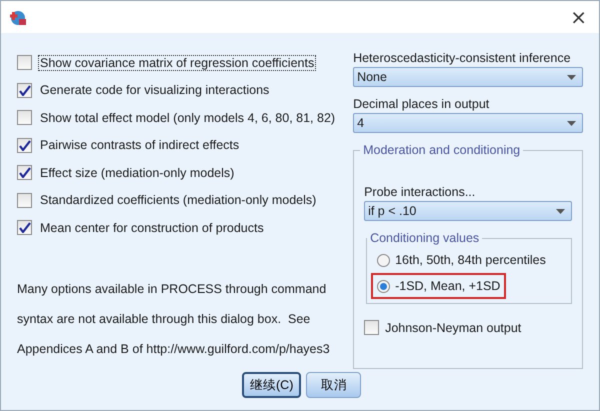 The image size is (600, 411). Describe the element at coordinates (152, 228) in the screenshot. I see `checkbox-label: Mean center for construction of products` at that location.